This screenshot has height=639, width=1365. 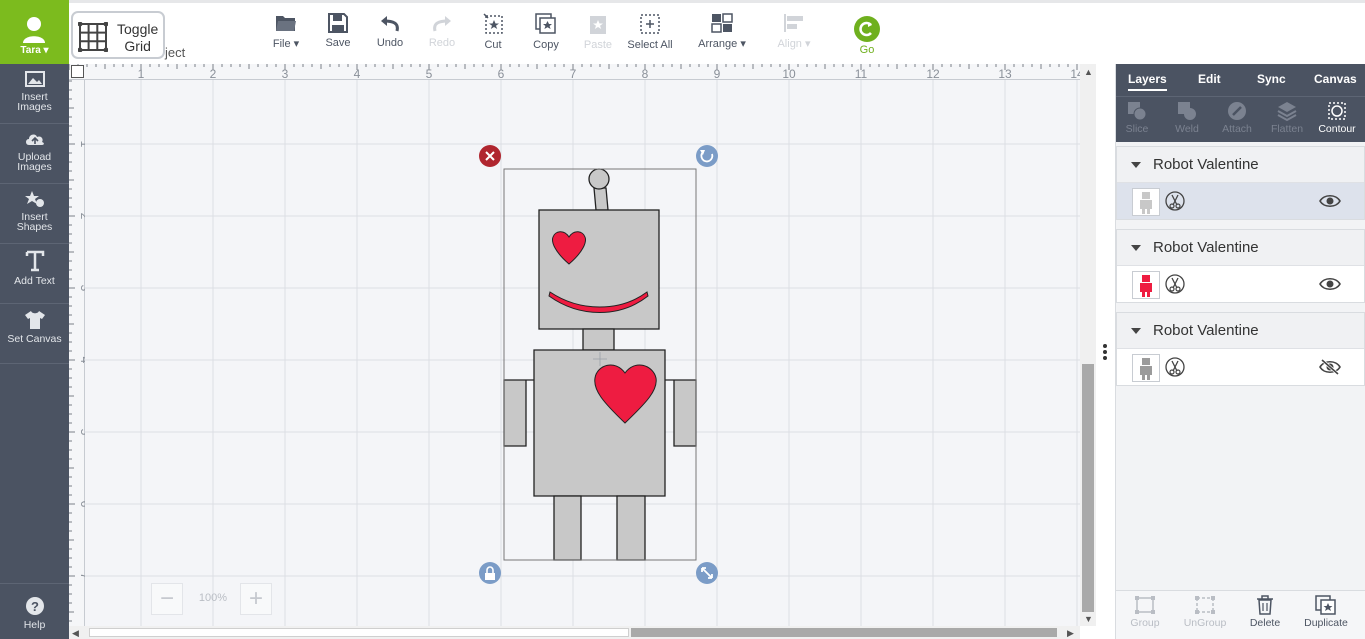 I want to click on align-menu-button: Align ▾, so click(x=794, y=31).